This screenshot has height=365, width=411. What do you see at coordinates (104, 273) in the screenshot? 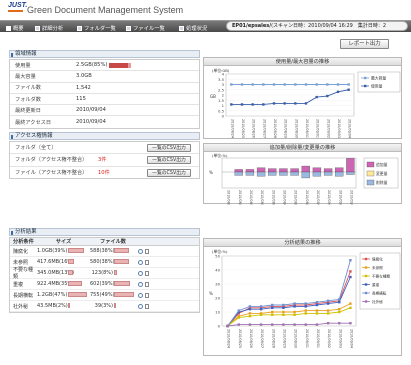
I see `analysis-row: 不要な種類 345.0MB(13%) 123(8%)` at bounding box center [104, 273].